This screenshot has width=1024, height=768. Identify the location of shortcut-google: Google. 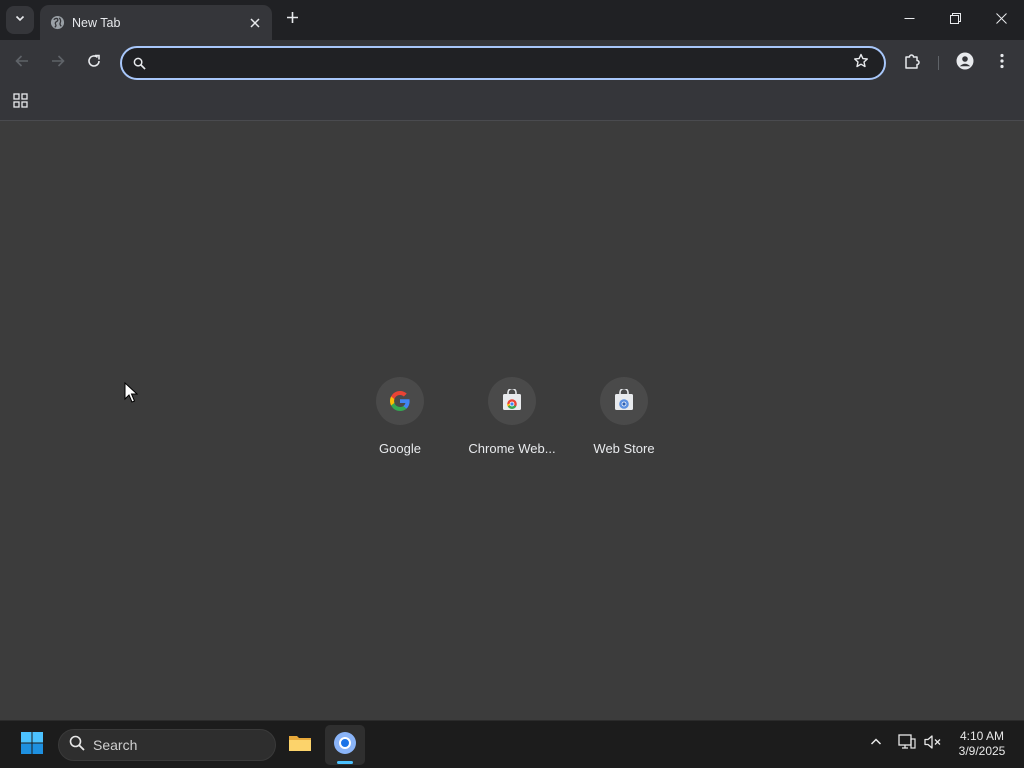
(400, 421).